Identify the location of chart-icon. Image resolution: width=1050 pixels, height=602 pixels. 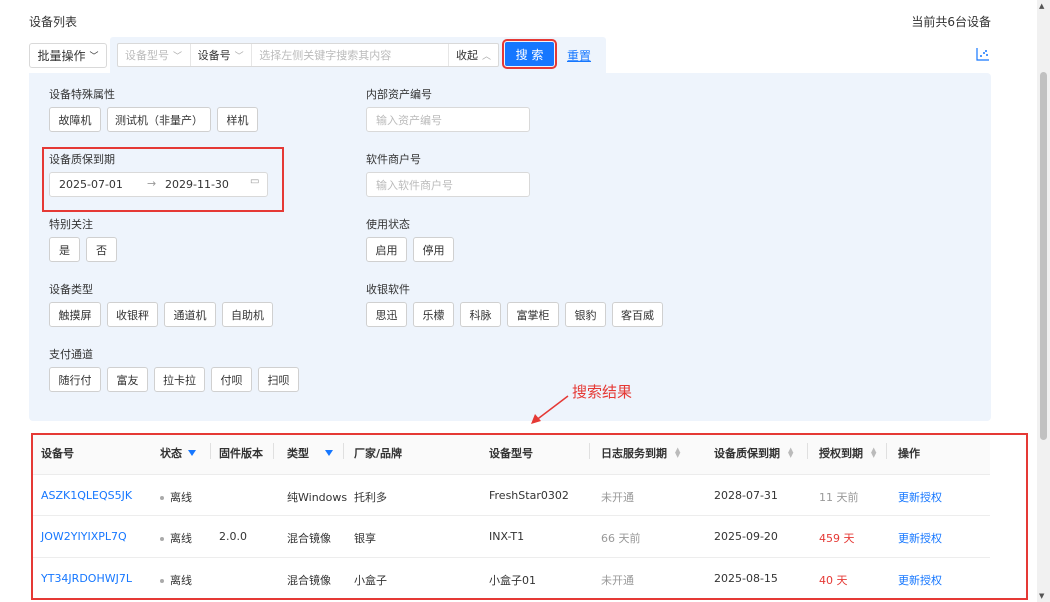
(983, 54).